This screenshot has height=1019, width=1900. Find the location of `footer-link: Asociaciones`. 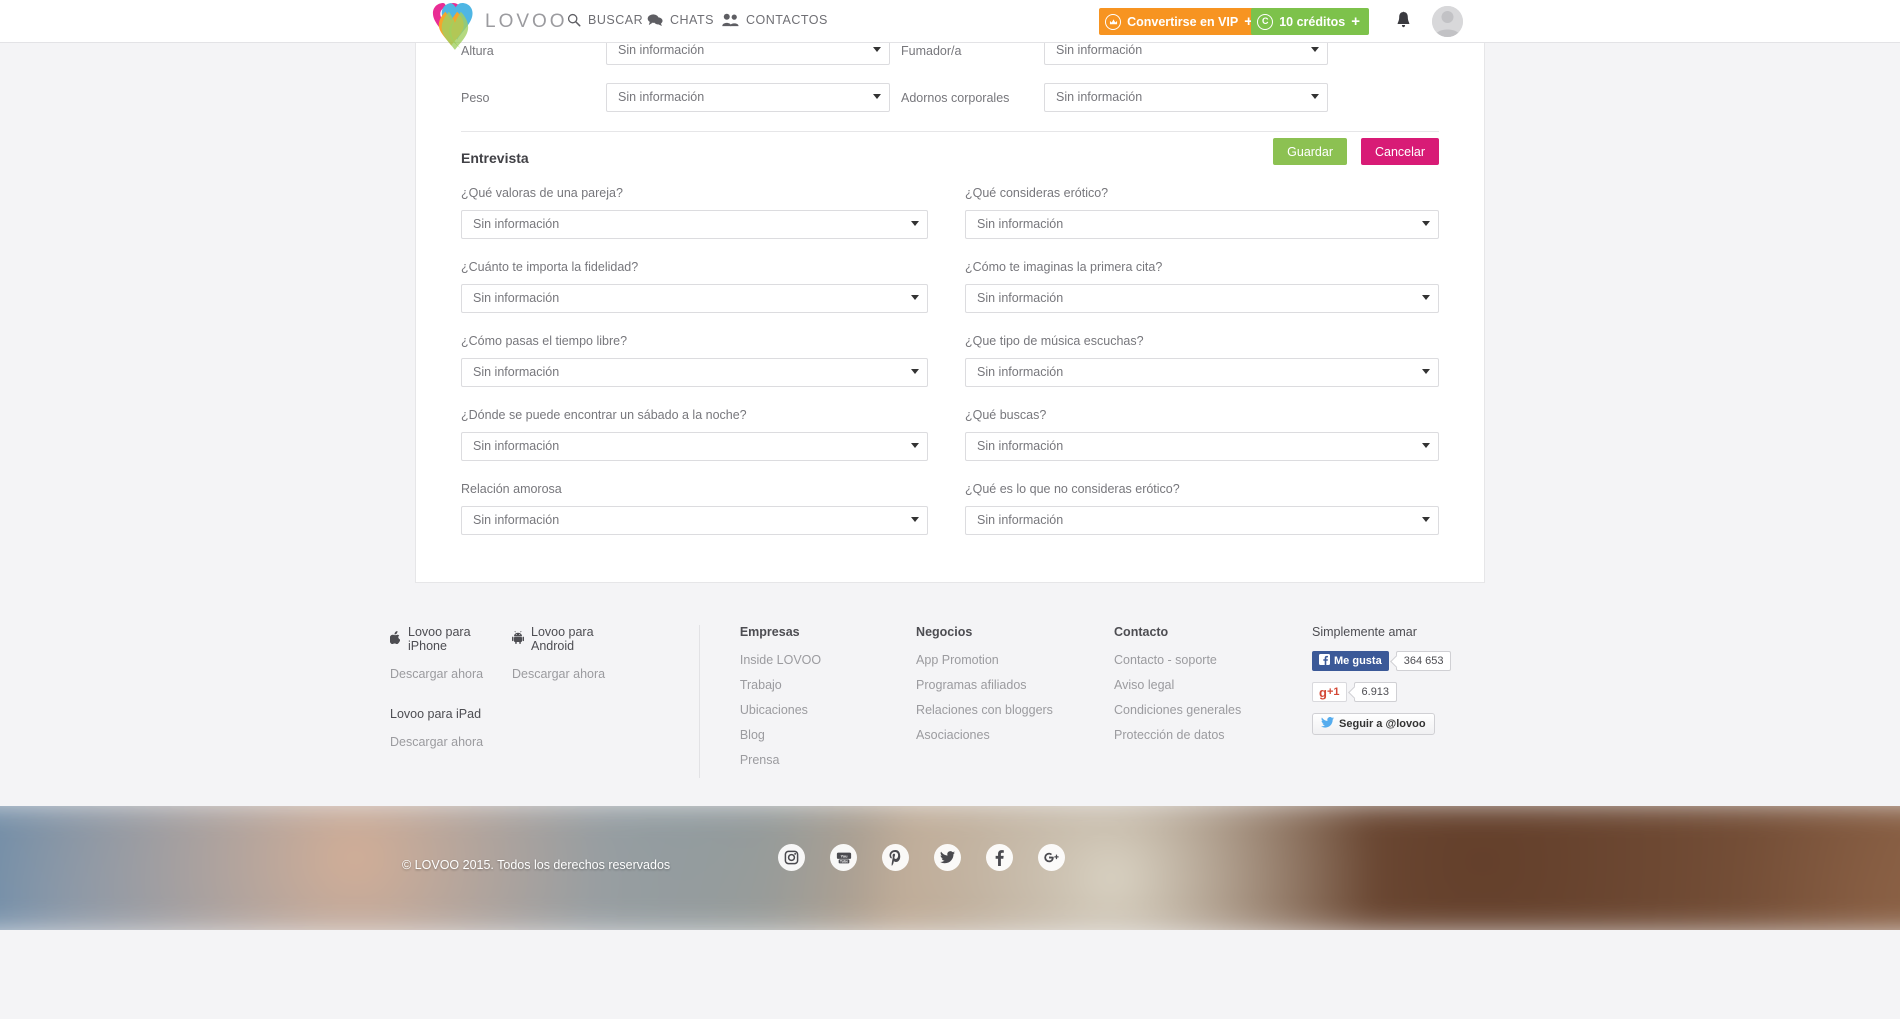

footer-link: Asociaciones is located at coordinates (1015, 735).